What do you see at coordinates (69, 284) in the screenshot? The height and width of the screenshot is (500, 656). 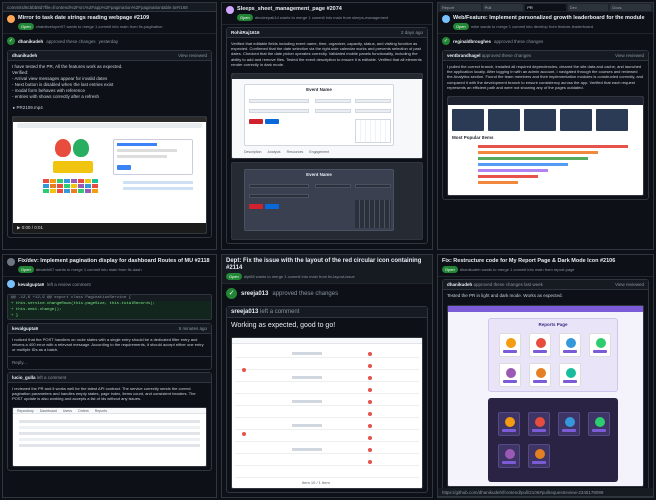 I see `review-action: left a review comment` at bounding box center [69, 284].